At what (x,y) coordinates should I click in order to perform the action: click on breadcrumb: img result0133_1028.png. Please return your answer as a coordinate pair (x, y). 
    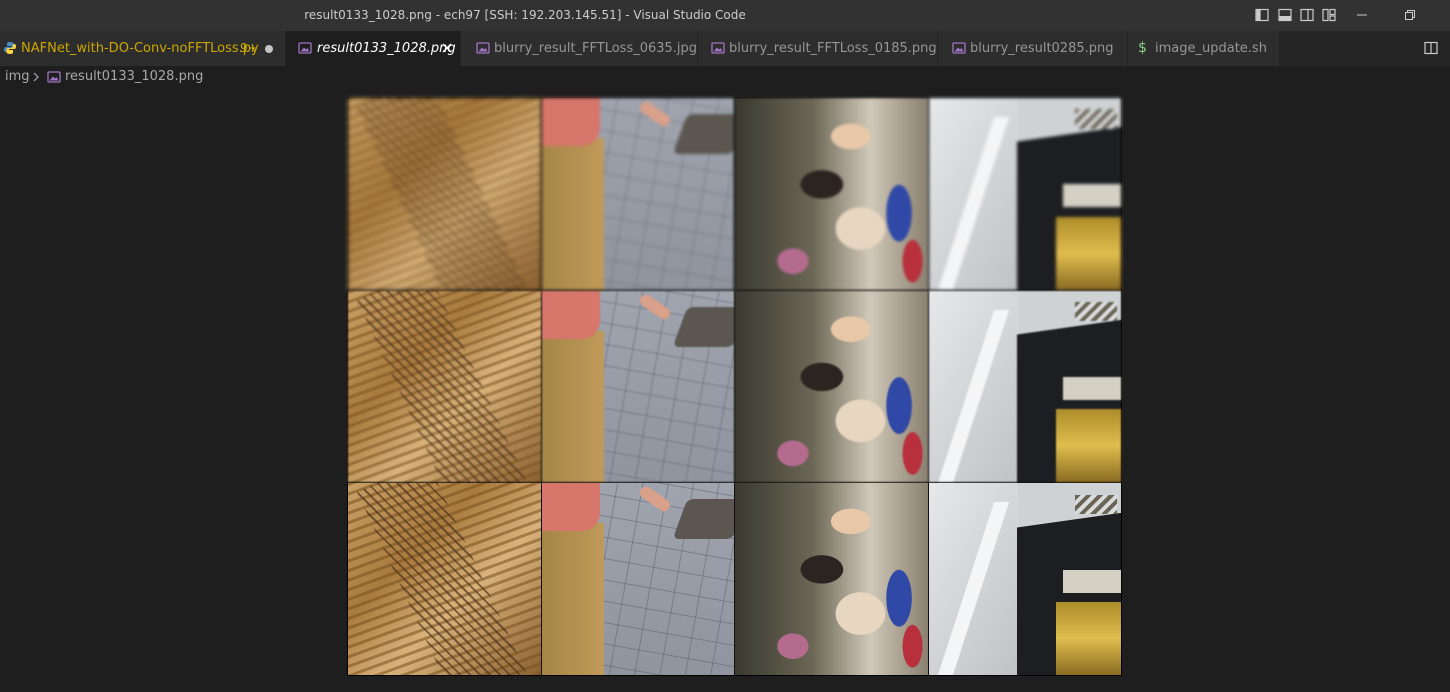
    Looking at the image, I should click on (725, 77).